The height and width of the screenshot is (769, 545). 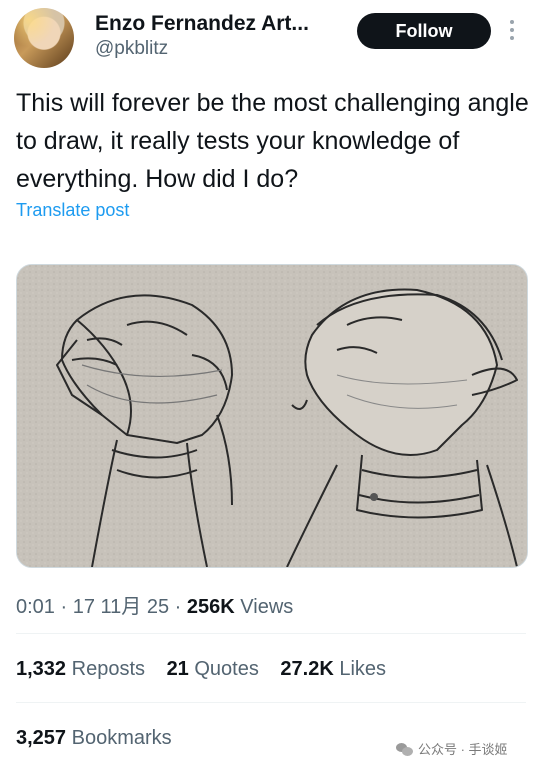 I want to click on post-date: 17 11月 25, so click(x=121, y=607).